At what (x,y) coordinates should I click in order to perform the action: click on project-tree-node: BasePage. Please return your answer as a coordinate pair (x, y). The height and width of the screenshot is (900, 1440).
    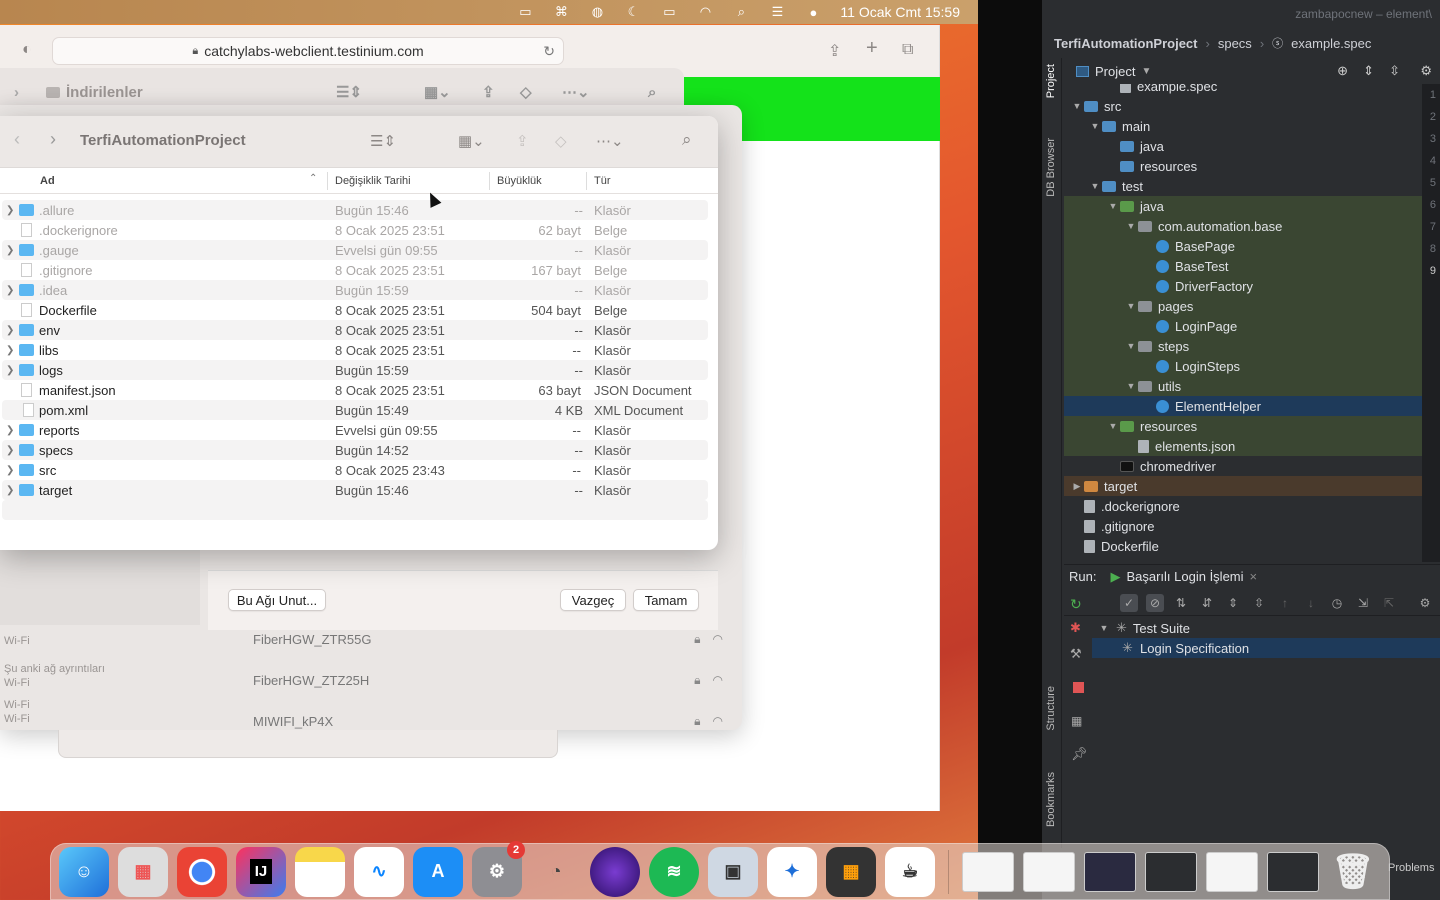
    Looking at the image, I should click on (1243, 246).